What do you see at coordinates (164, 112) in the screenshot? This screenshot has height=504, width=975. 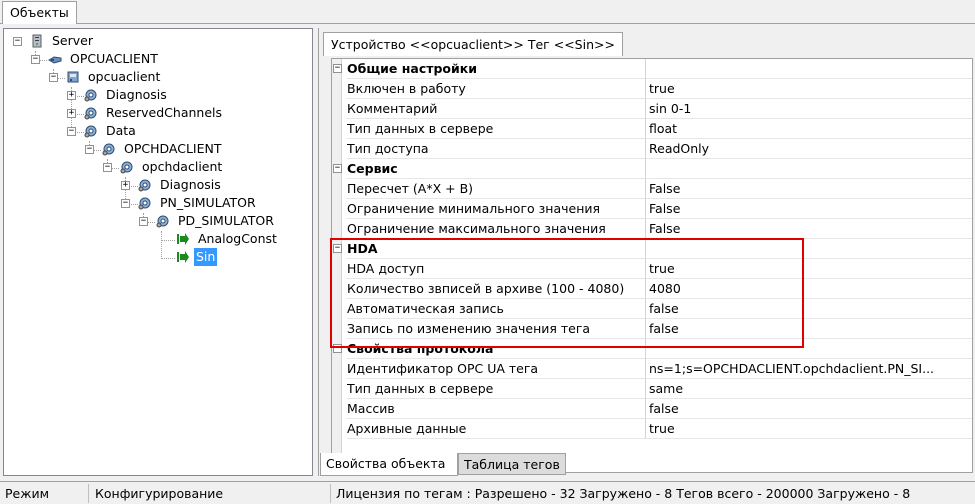 I see `tree-node-label: ReservedChannels` at bounding box center [164, 112].